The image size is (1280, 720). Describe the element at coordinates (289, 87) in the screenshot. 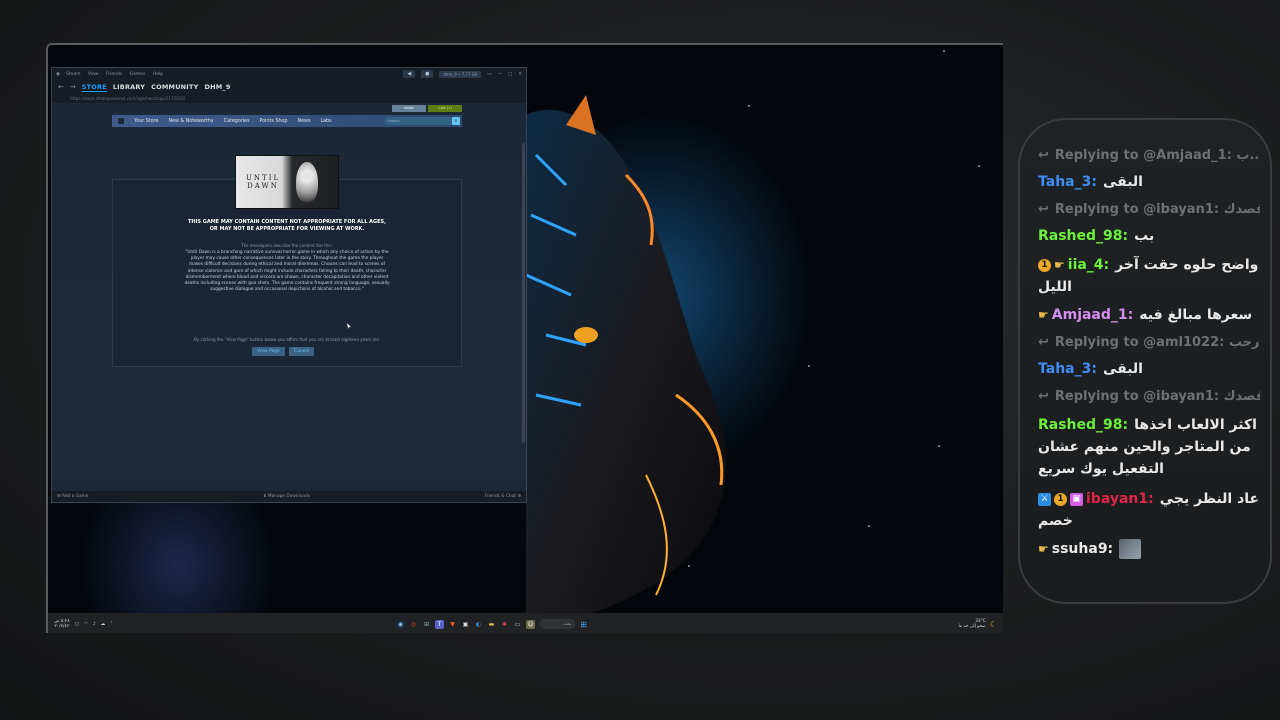

I see `steam-navbar: ← → STORE LIBRARY COMMUNITY DHM_9` at that location.